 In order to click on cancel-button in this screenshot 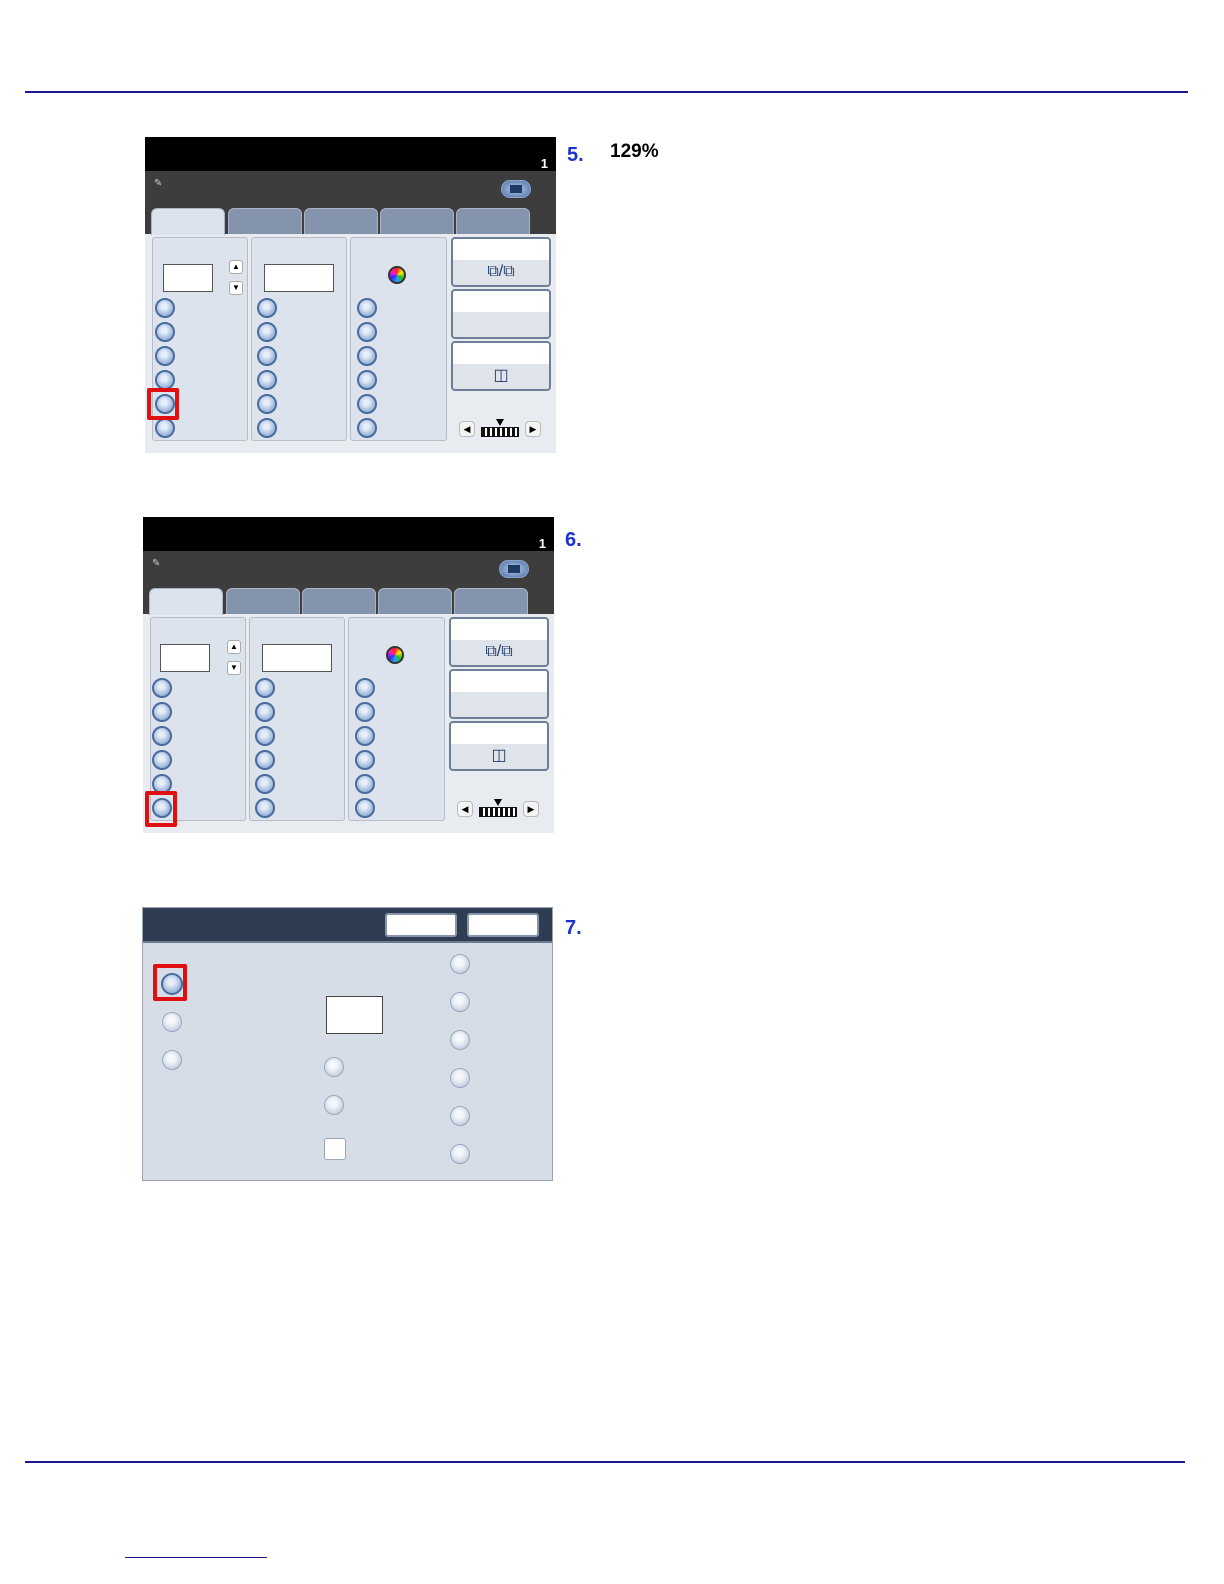, I will do `click(421, 925)`.